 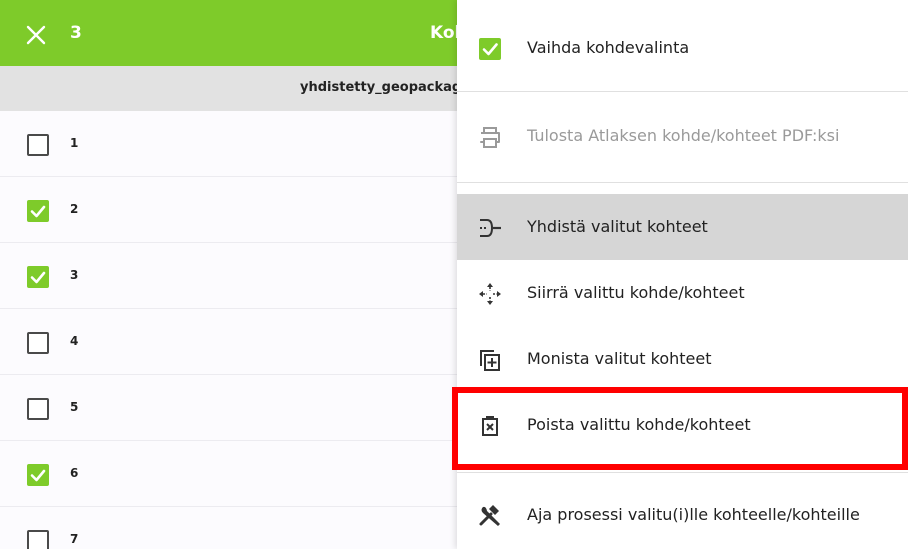 I want to click on feature-label: 6, so click(x=74, y=473).